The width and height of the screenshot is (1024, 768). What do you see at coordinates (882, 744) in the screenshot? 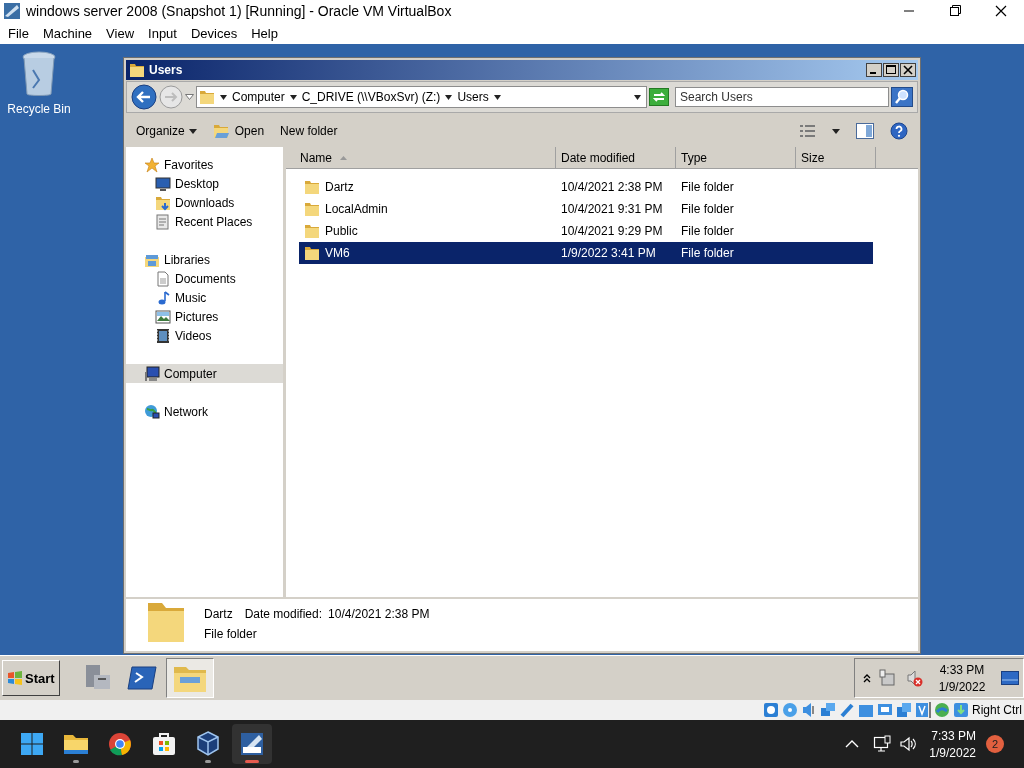
I see `network-icon` at bounding box center [882, 744].